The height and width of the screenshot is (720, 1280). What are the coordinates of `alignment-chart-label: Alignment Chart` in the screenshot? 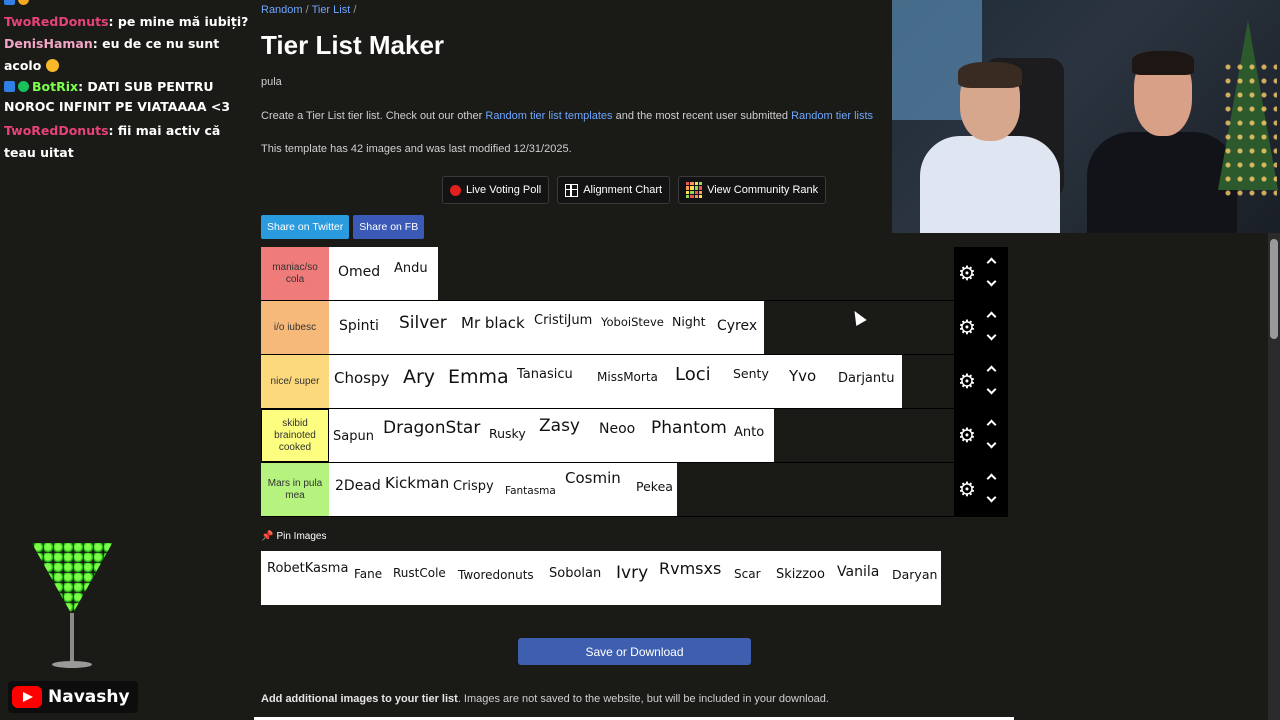 It's located at (623, 190).